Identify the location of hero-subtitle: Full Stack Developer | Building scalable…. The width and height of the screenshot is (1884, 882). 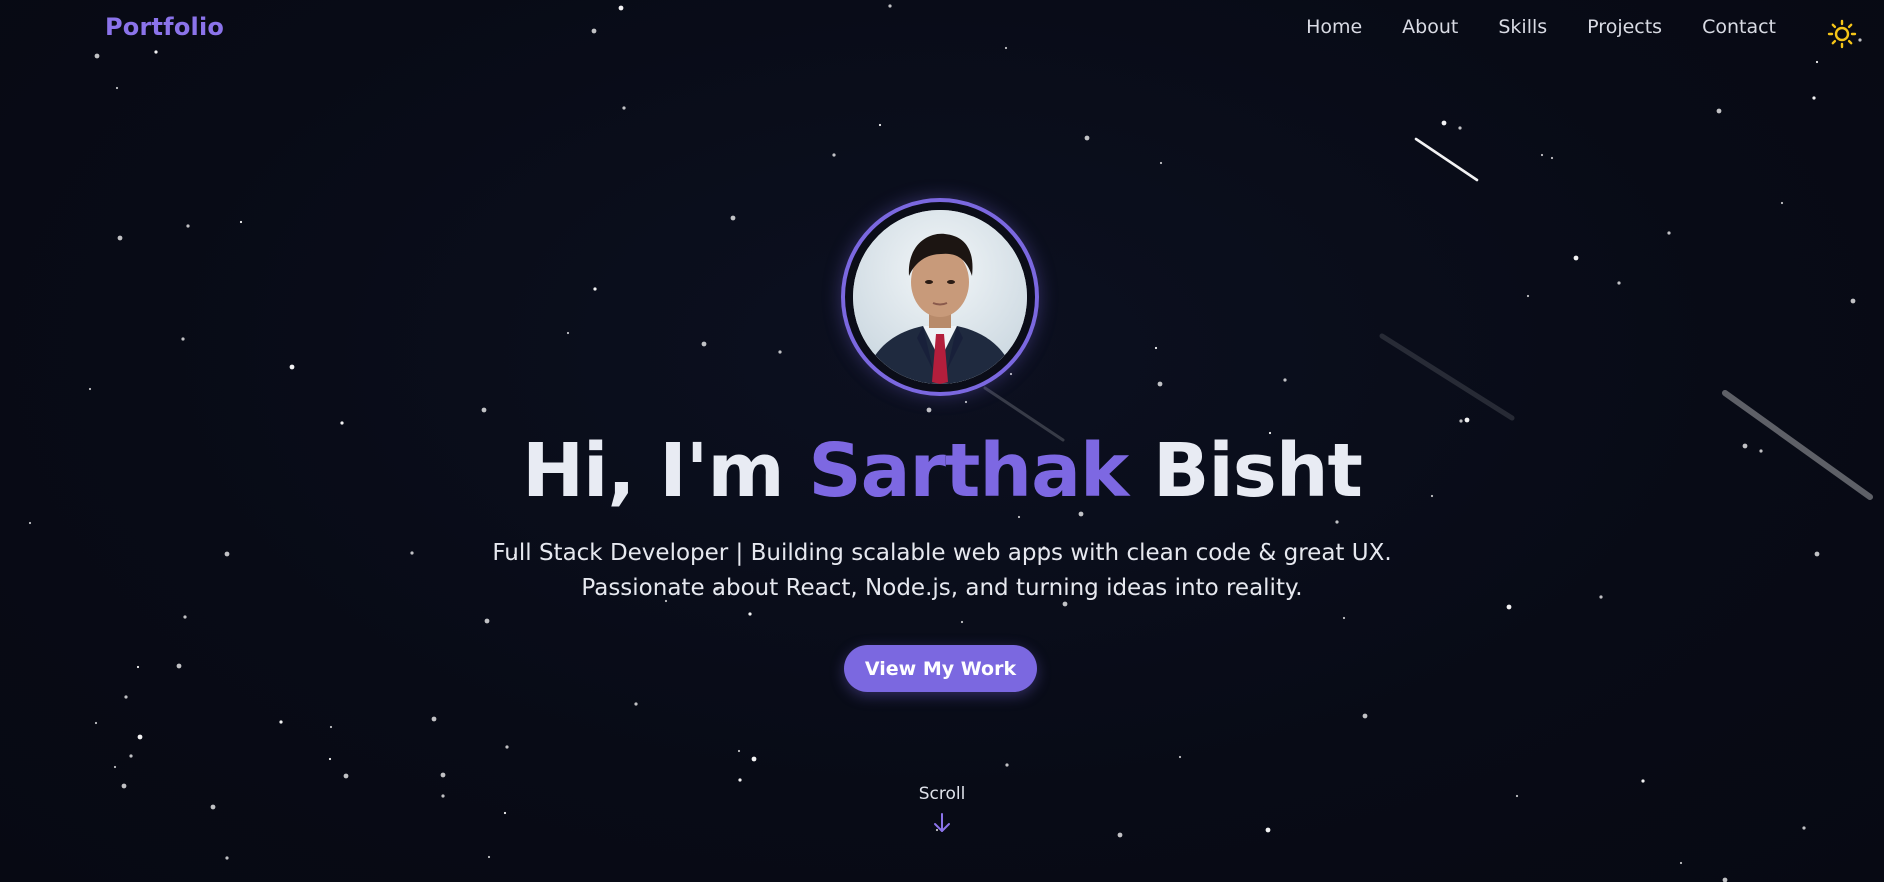
(942, 570).